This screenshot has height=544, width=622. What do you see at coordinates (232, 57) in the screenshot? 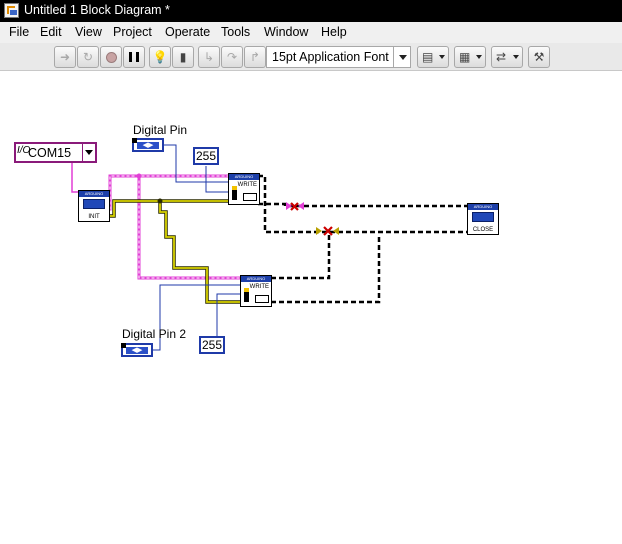
I see `step-over-icon: ↷` at bounding box center [232, 57].